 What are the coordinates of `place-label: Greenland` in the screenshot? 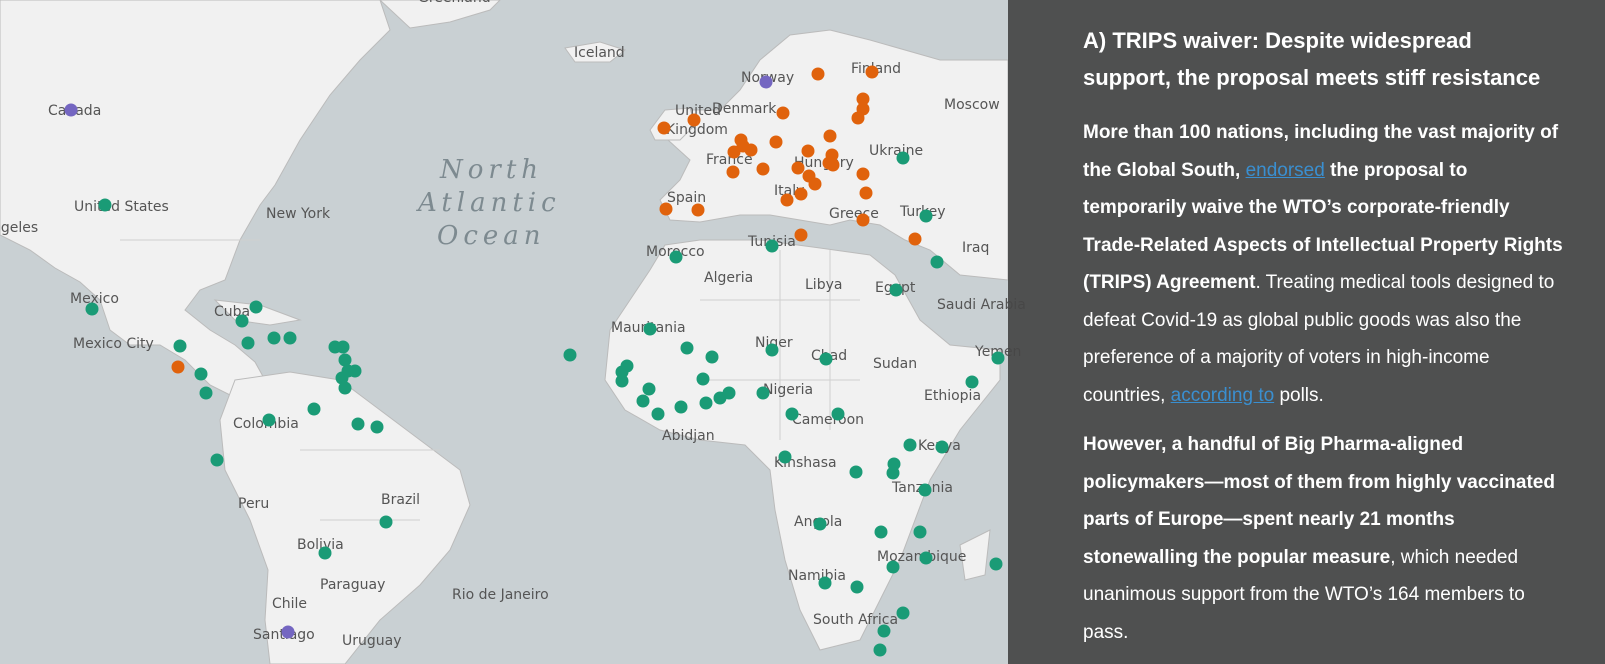 It's located at (454, 3).